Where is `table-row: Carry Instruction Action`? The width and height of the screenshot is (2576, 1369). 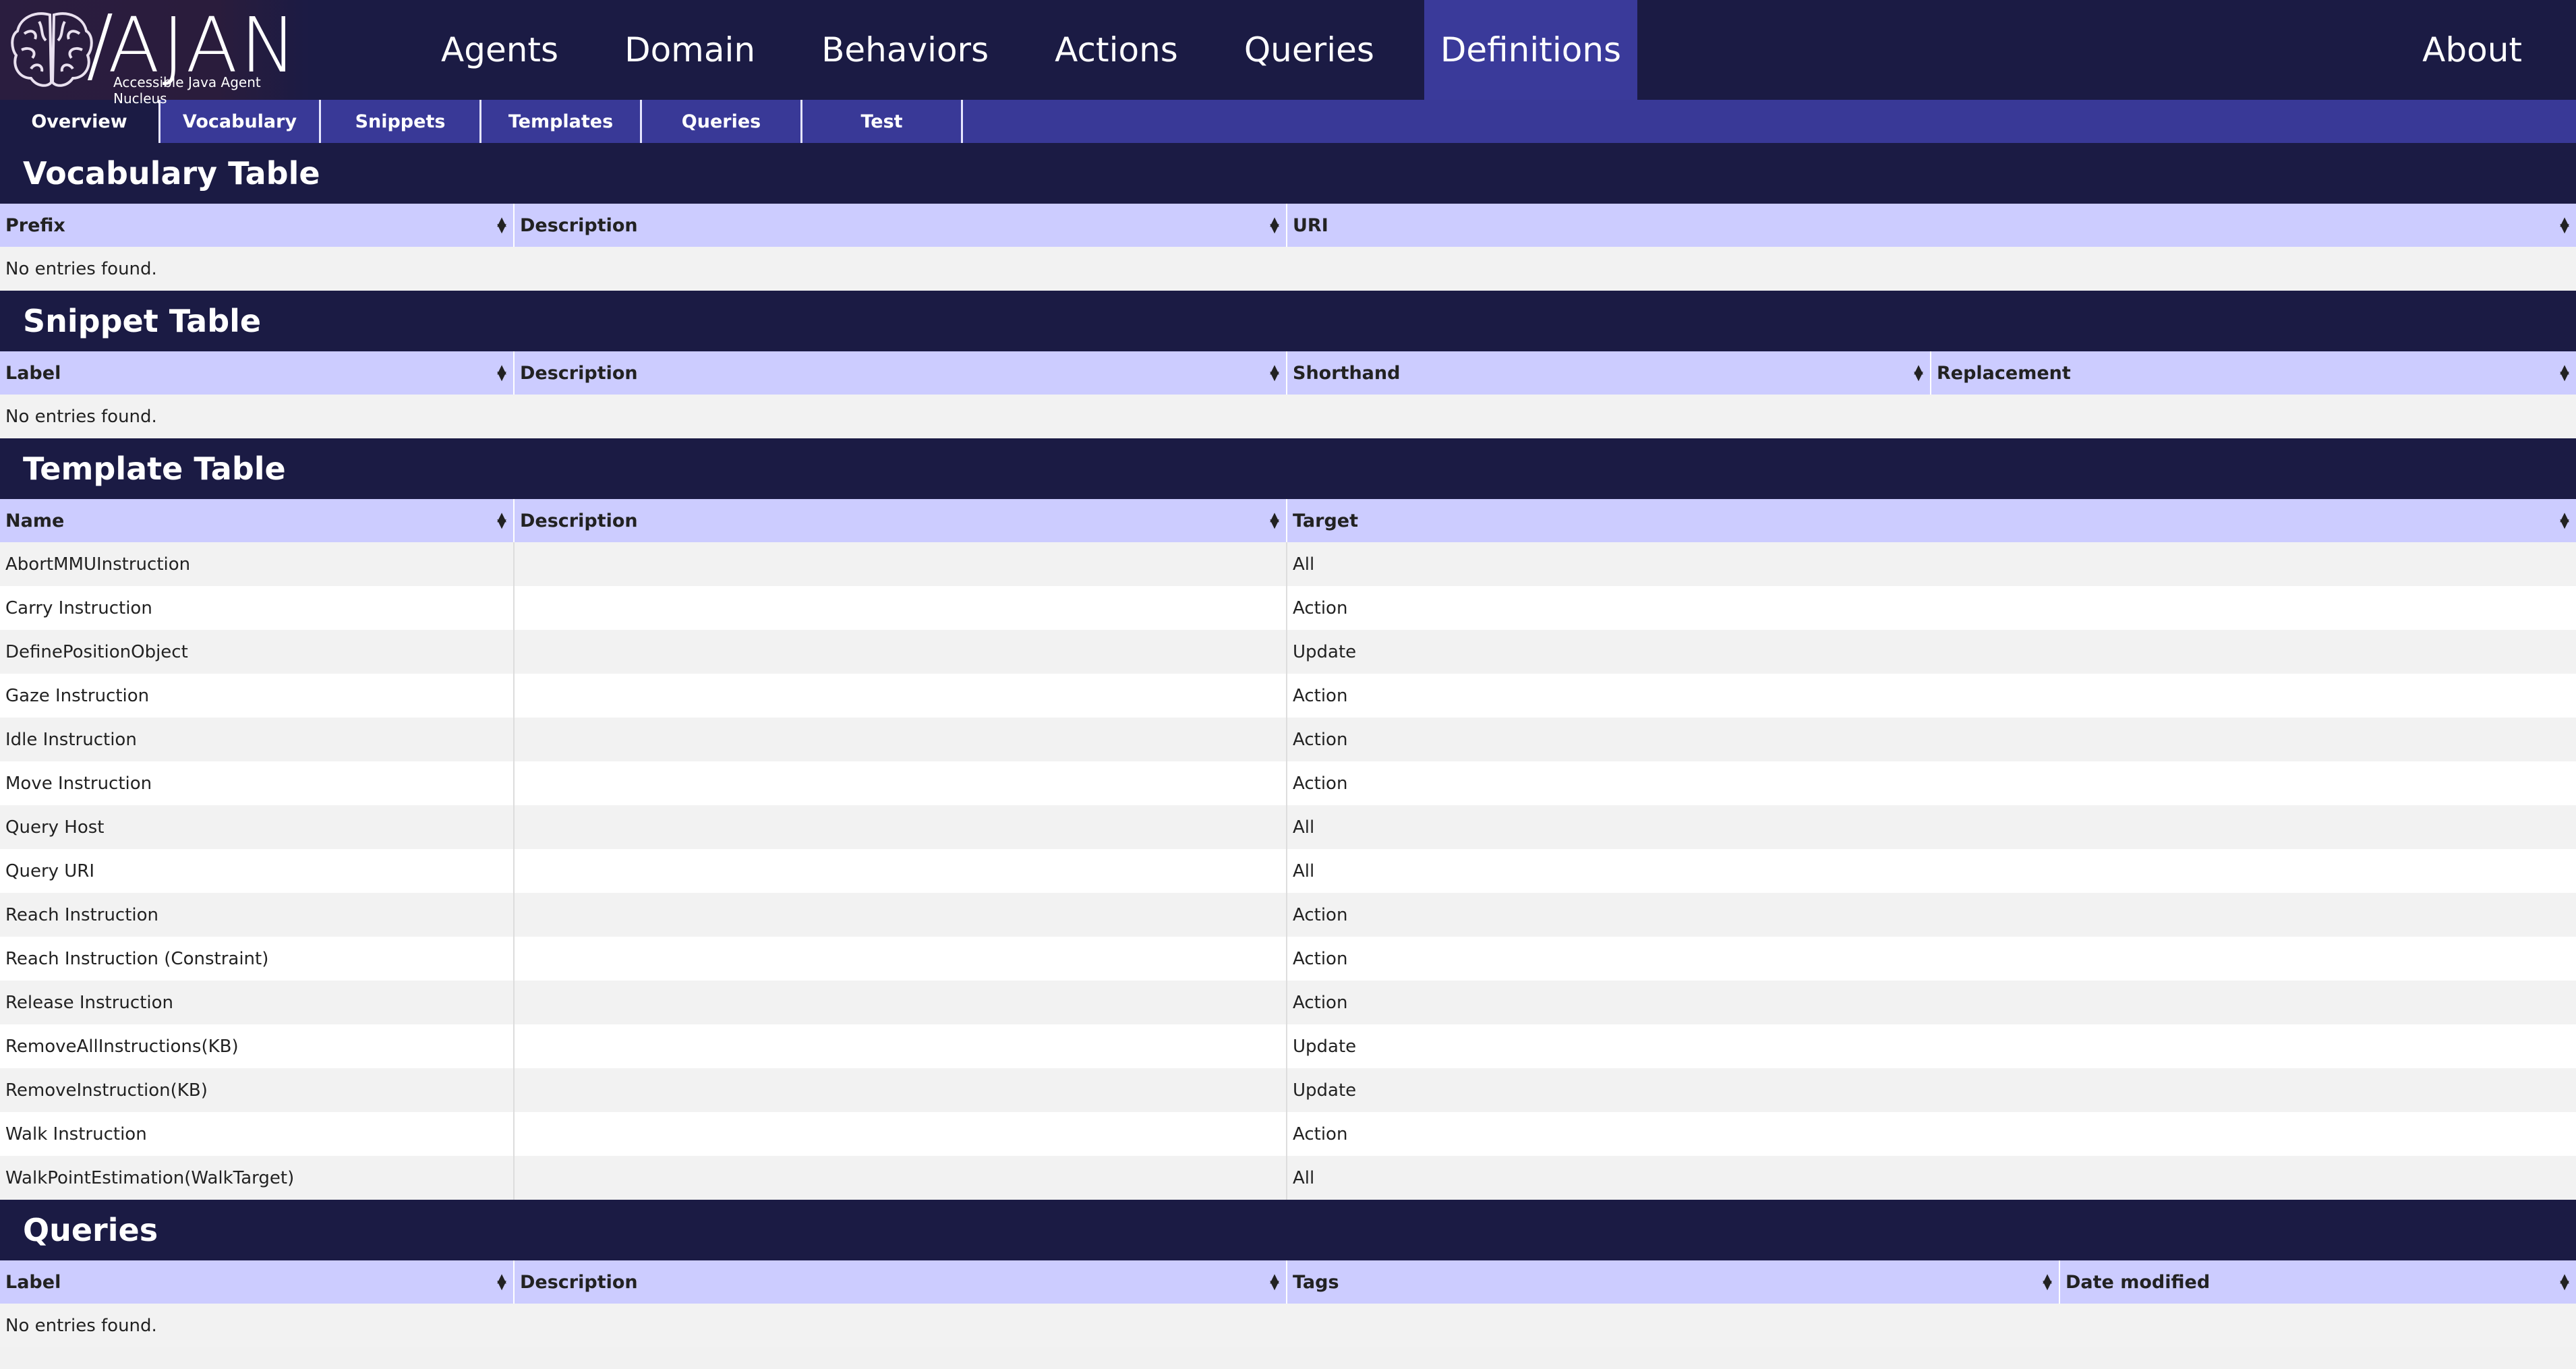
table-row: Carry Instruction Action is located at coordinates (1288, 608).